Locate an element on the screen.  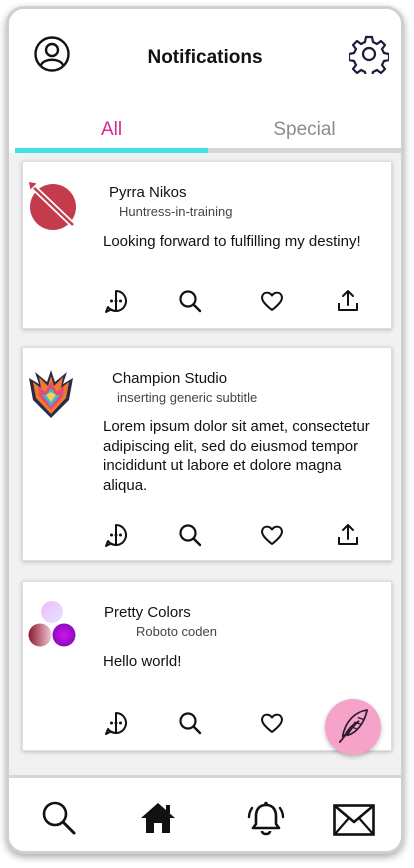
tab-all: All is located at coordinates (111, 130).